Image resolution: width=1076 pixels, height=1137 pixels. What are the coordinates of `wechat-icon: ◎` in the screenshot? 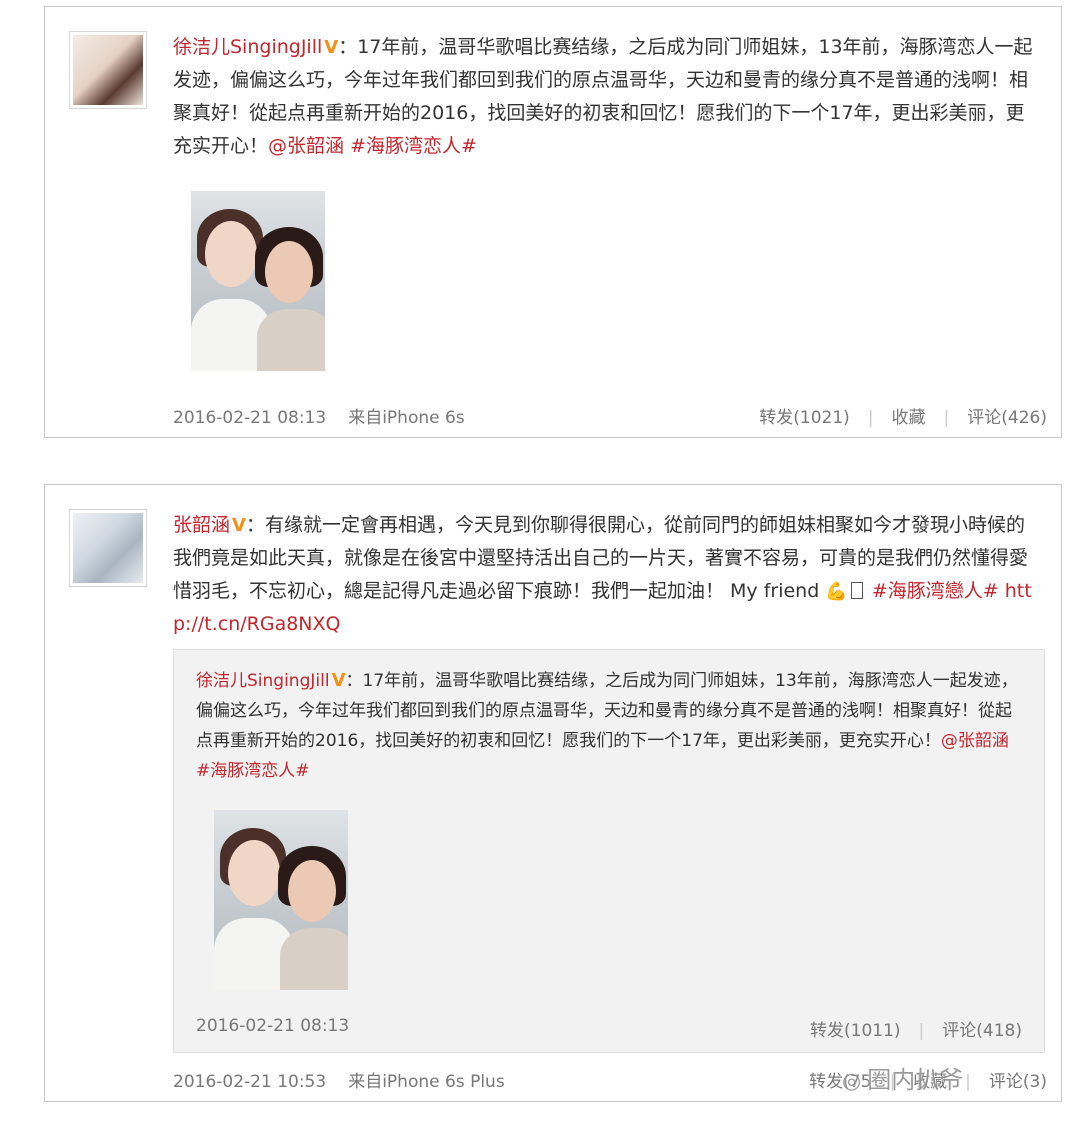 It's located at (852, 1081).